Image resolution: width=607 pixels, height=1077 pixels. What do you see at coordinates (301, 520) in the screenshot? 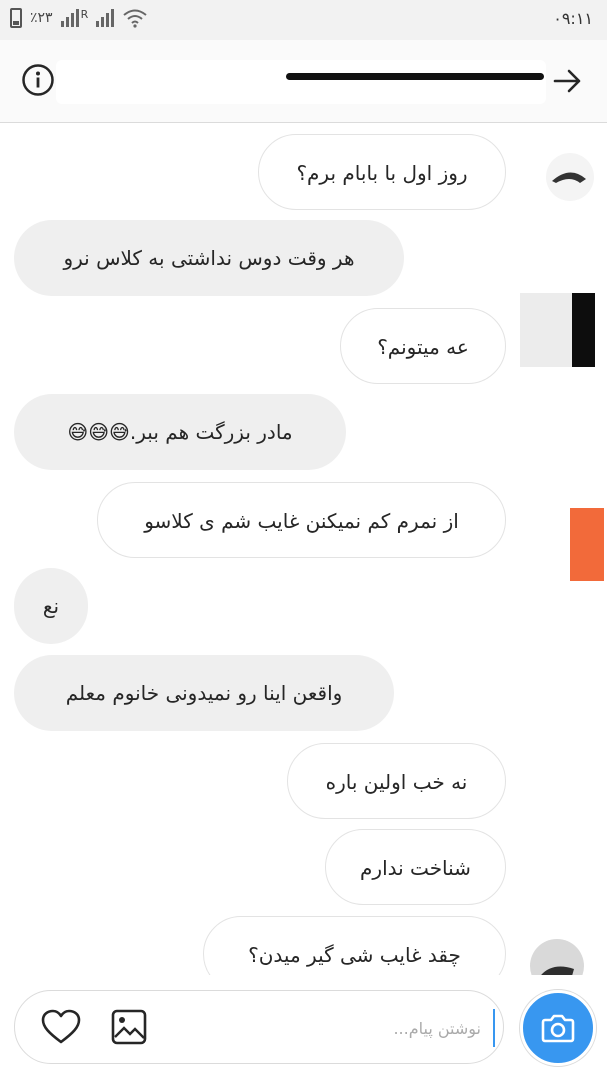
I see `message-bubble: از نمرم کم نمیکنن غایب شم ی کلاسو` at bounding box center [301, 520].